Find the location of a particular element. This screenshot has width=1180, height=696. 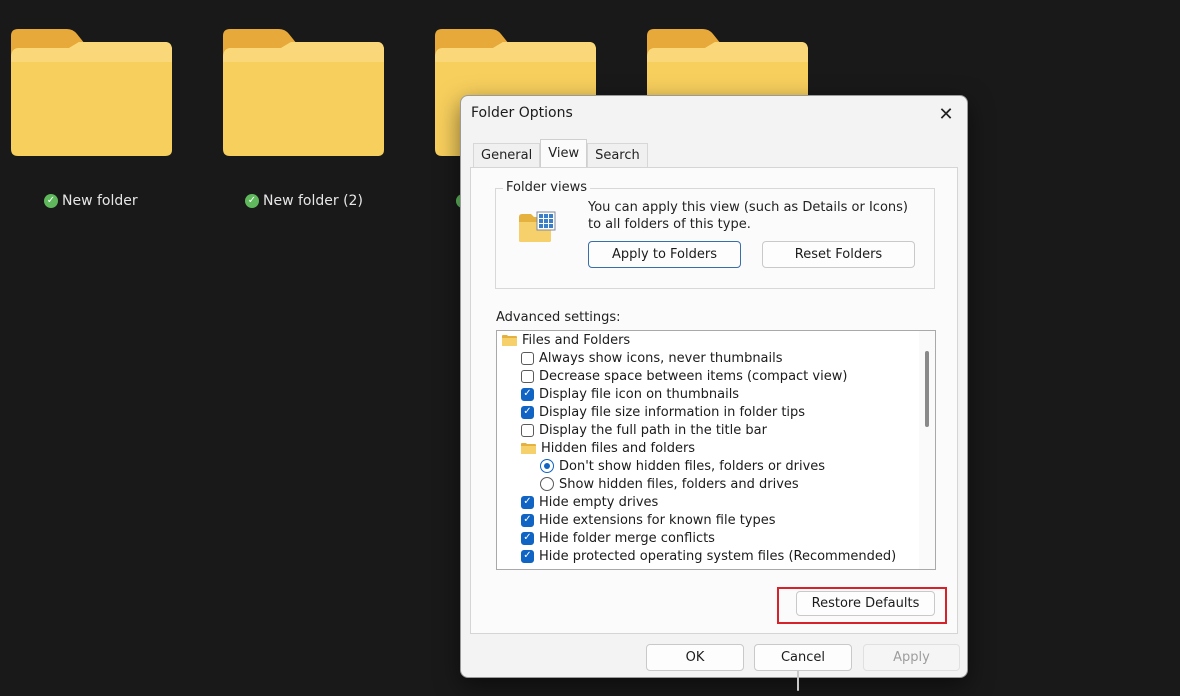

desktop-folder-2-label: ✓ New folder (2) is located at coordinates (304, 201).